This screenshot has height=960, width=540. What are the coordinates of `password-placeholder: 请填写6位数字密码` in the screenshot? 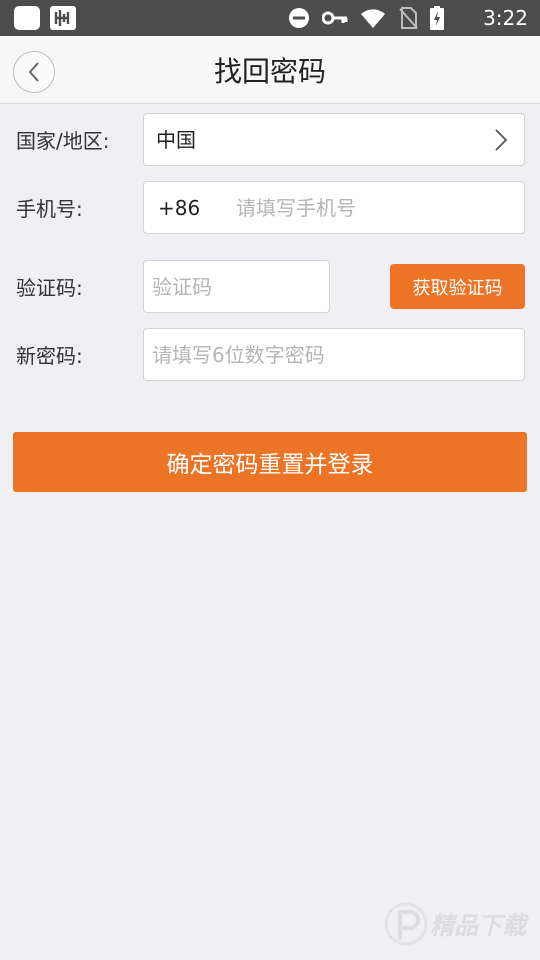 It's located at (238, 355).